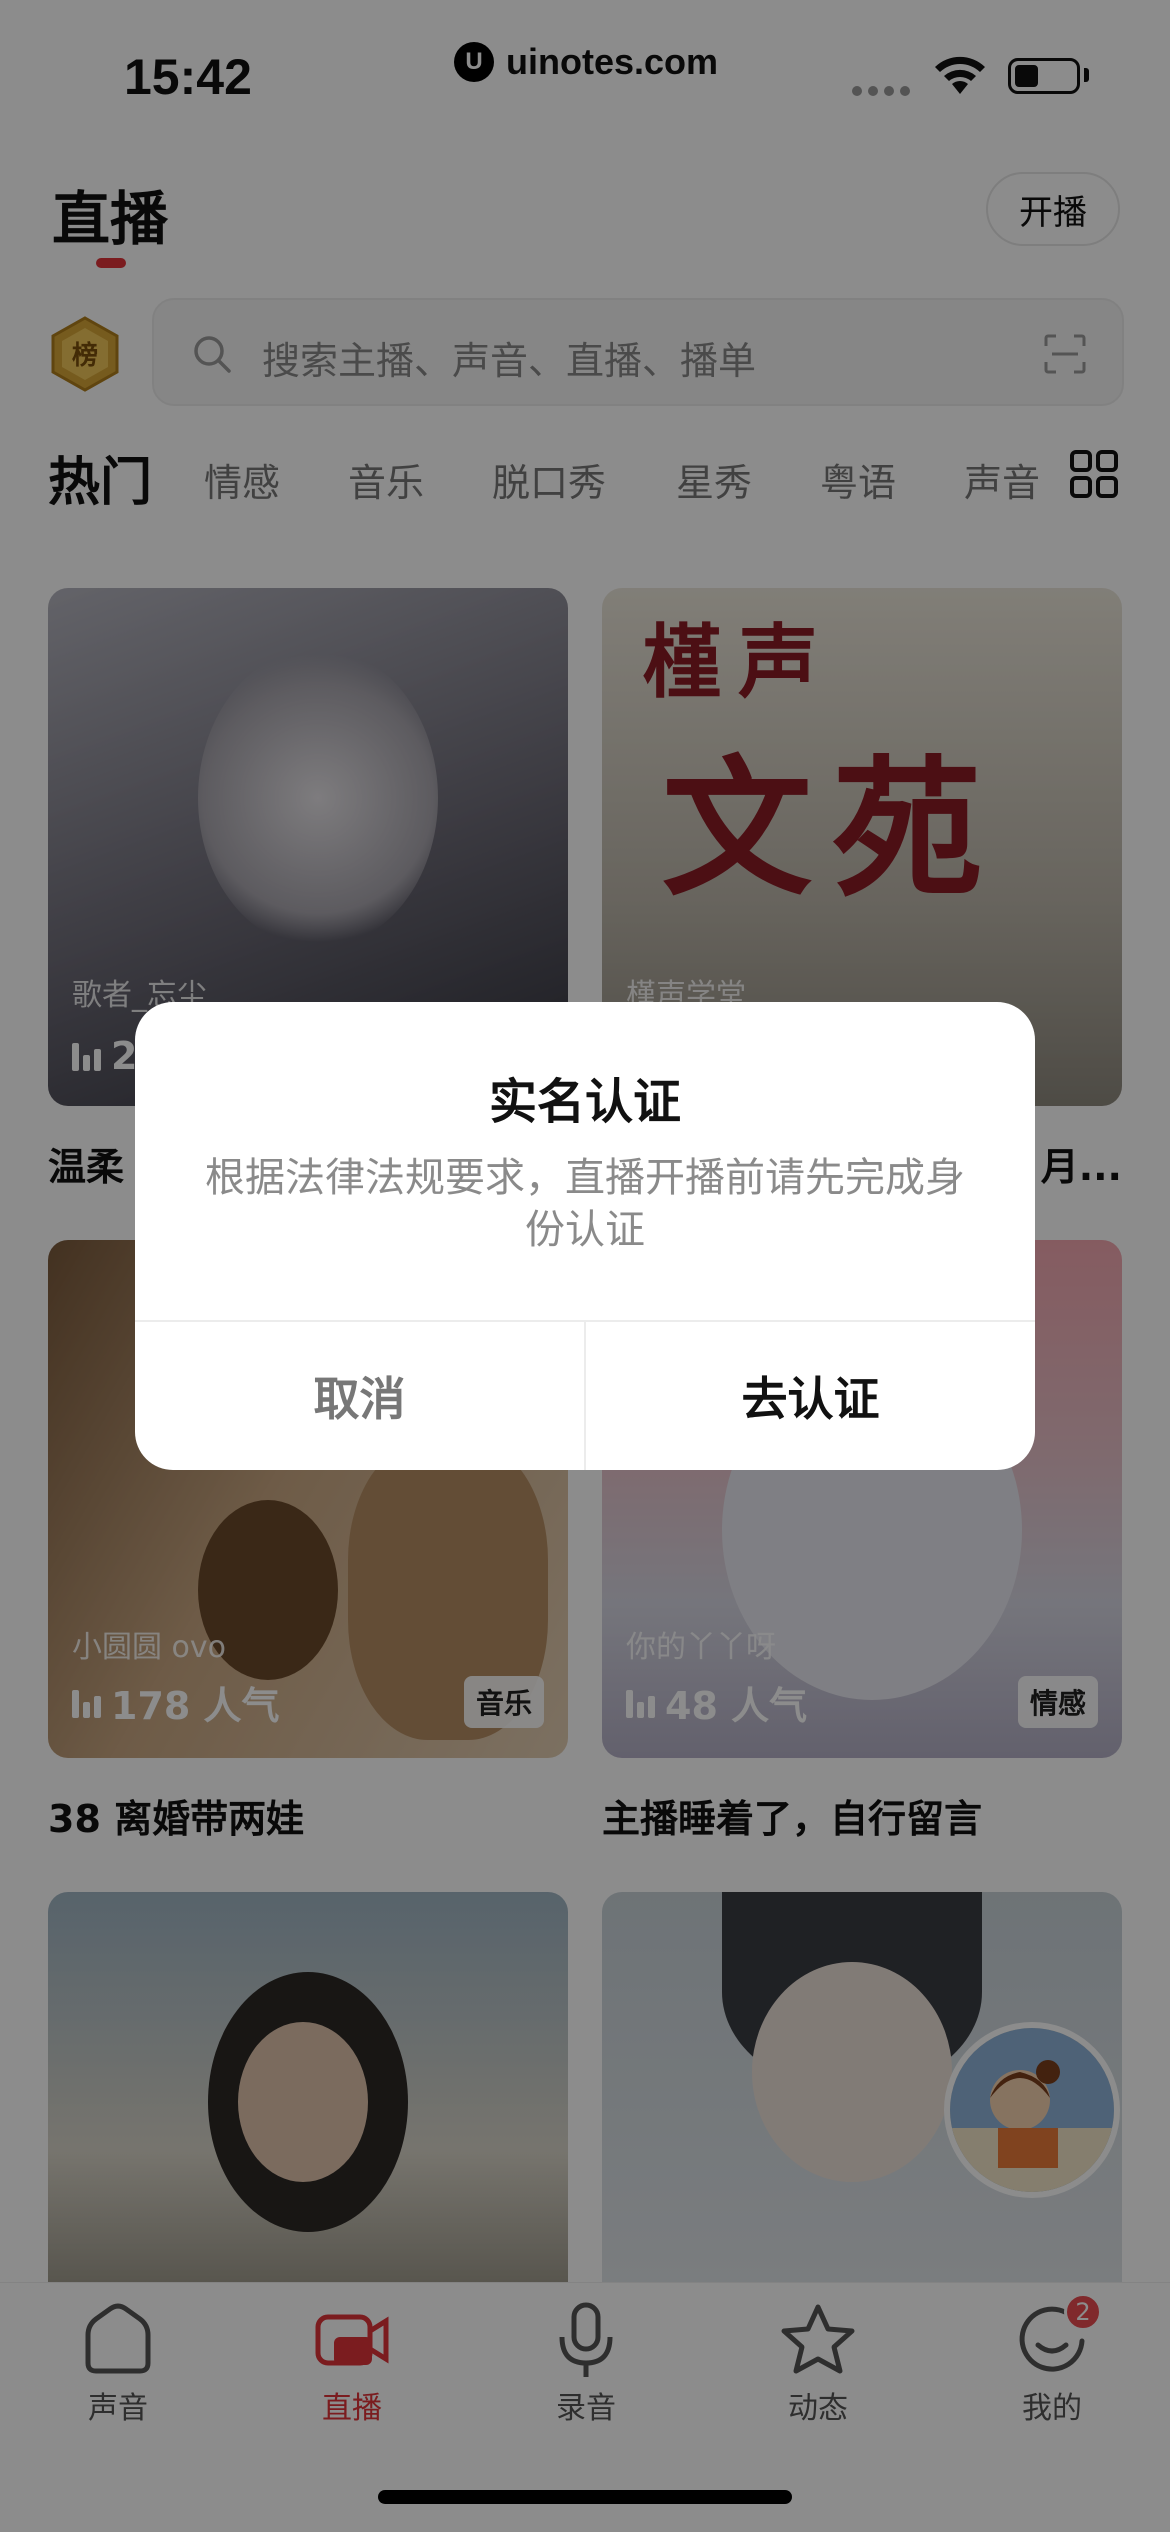 This screenshot has width=1170, height=2532. I want to click on real-name-auth-dialog: 实名认证 根据法律法规要求，直播开播前请先完成身份认证 取消 去认证, so click(585, 1236).